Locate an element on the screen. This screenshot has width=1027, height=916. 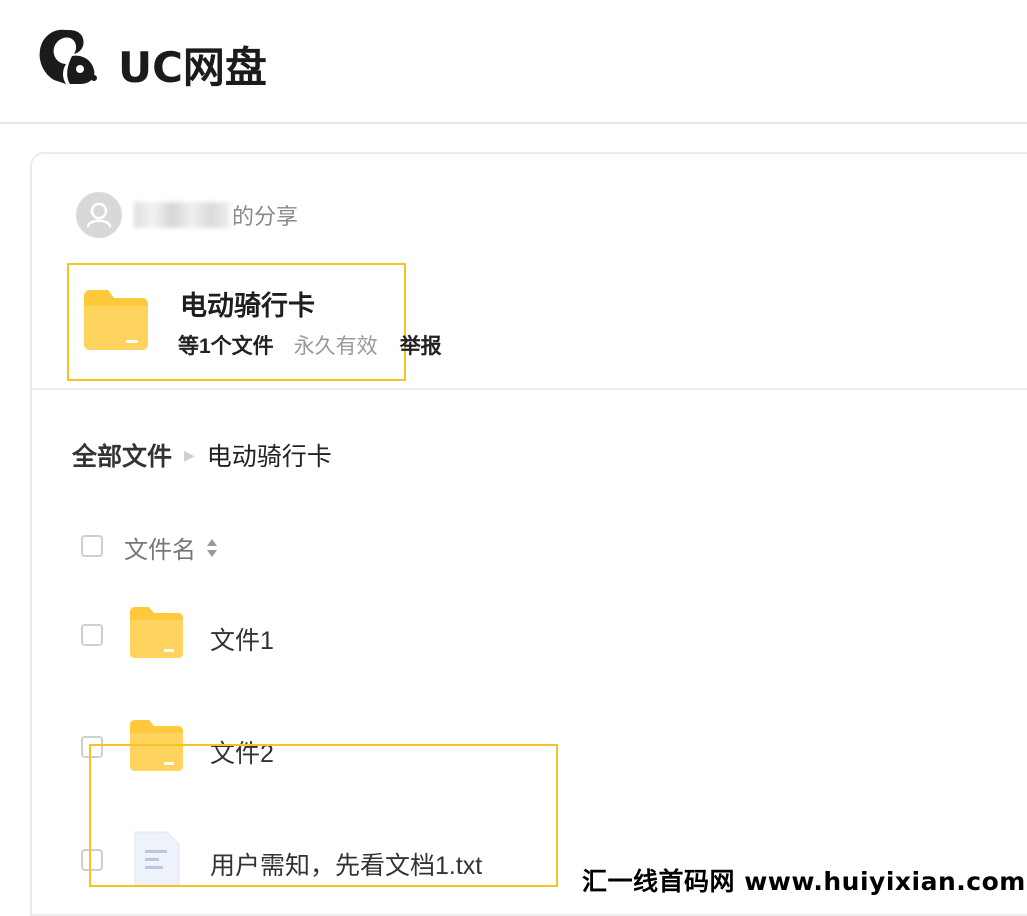
breadcrumb: 全部文件 ▶ 电动骑行卡 is located at coordinates (202, 455).